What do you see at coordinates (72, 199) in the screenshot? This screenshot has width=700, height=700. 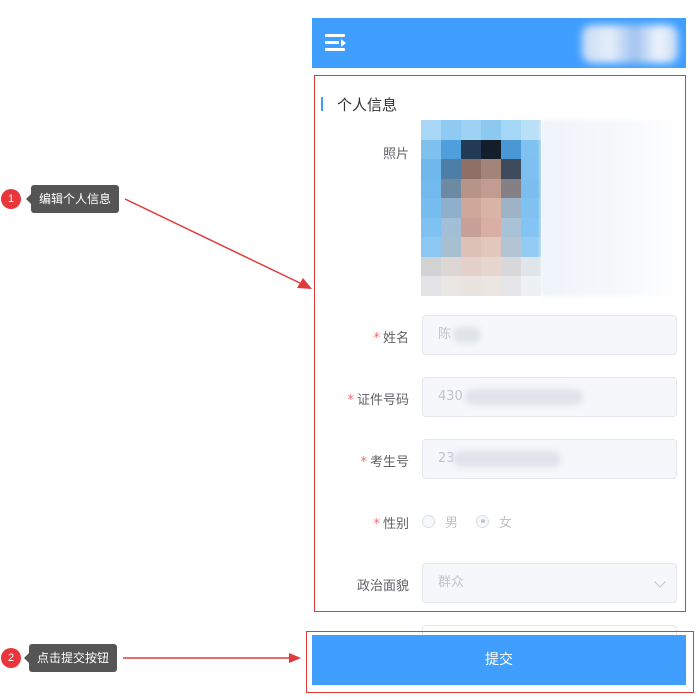 I see `annotation-tip-1: 编辑个人信息` at bounding box center [72, 199].